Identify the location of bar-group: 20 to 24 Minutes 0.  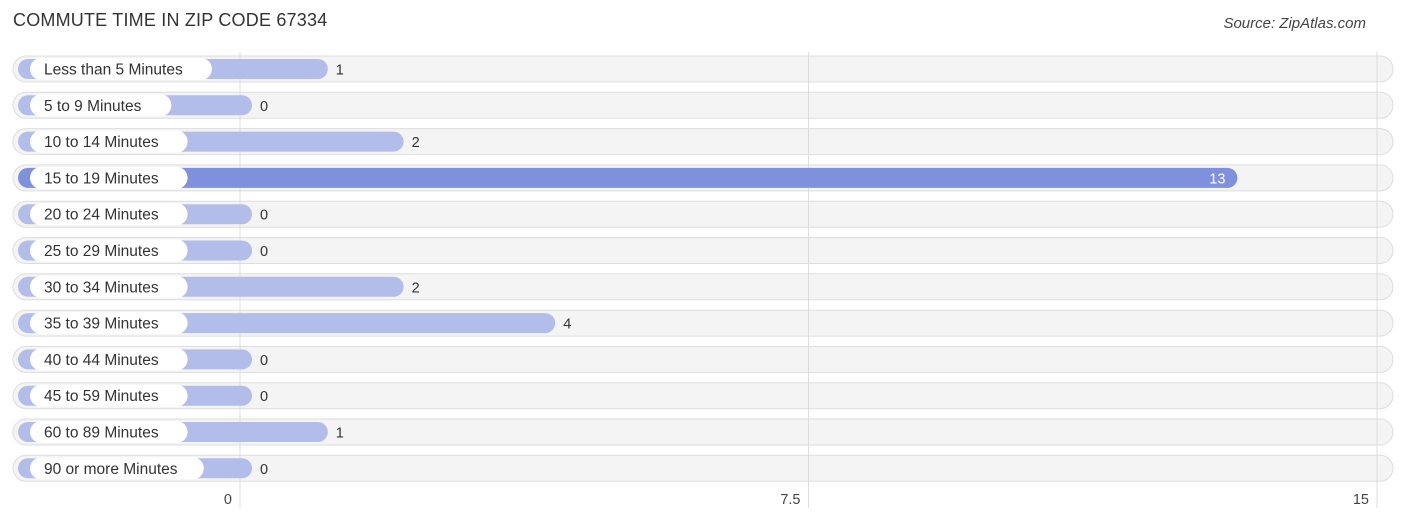
(143, 214).